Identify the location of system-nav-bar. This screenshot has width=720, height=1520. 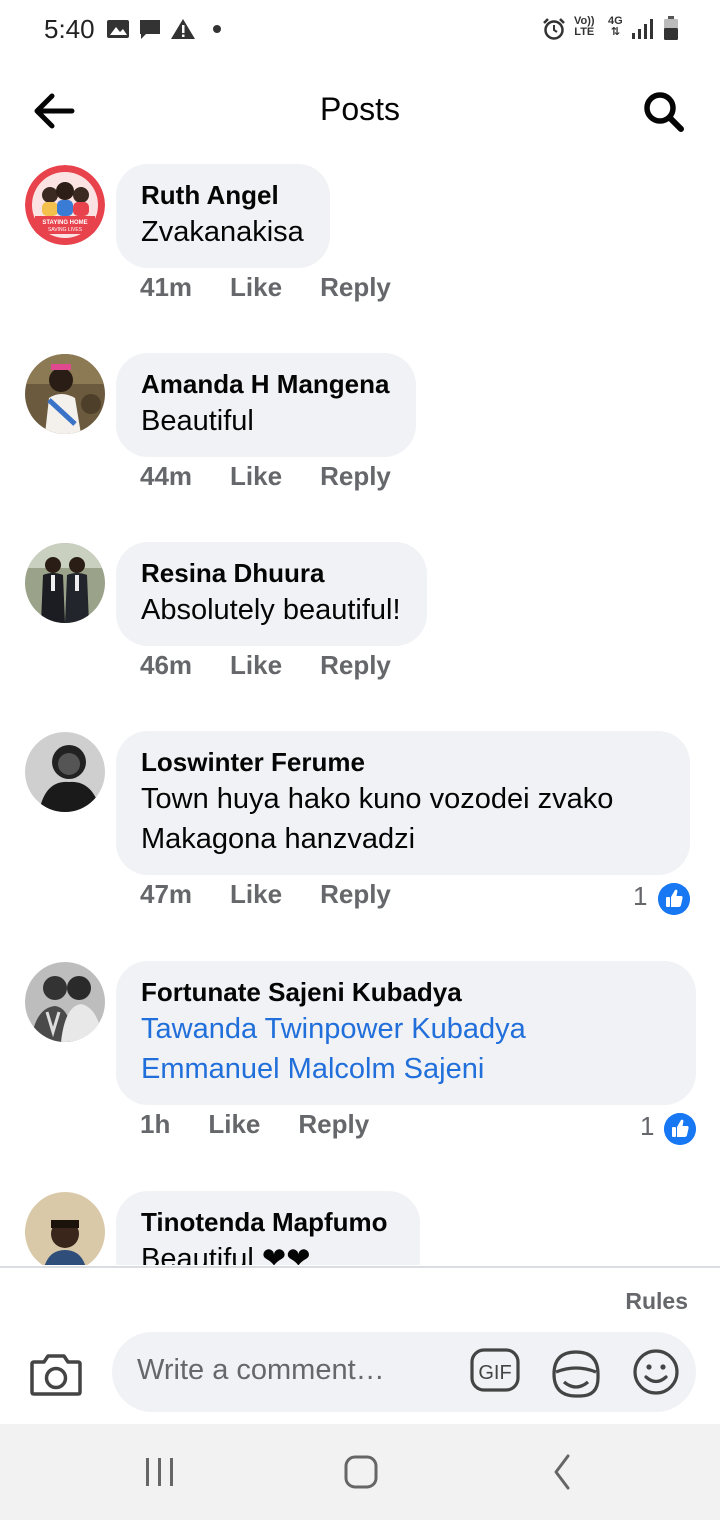
(360, 1472).